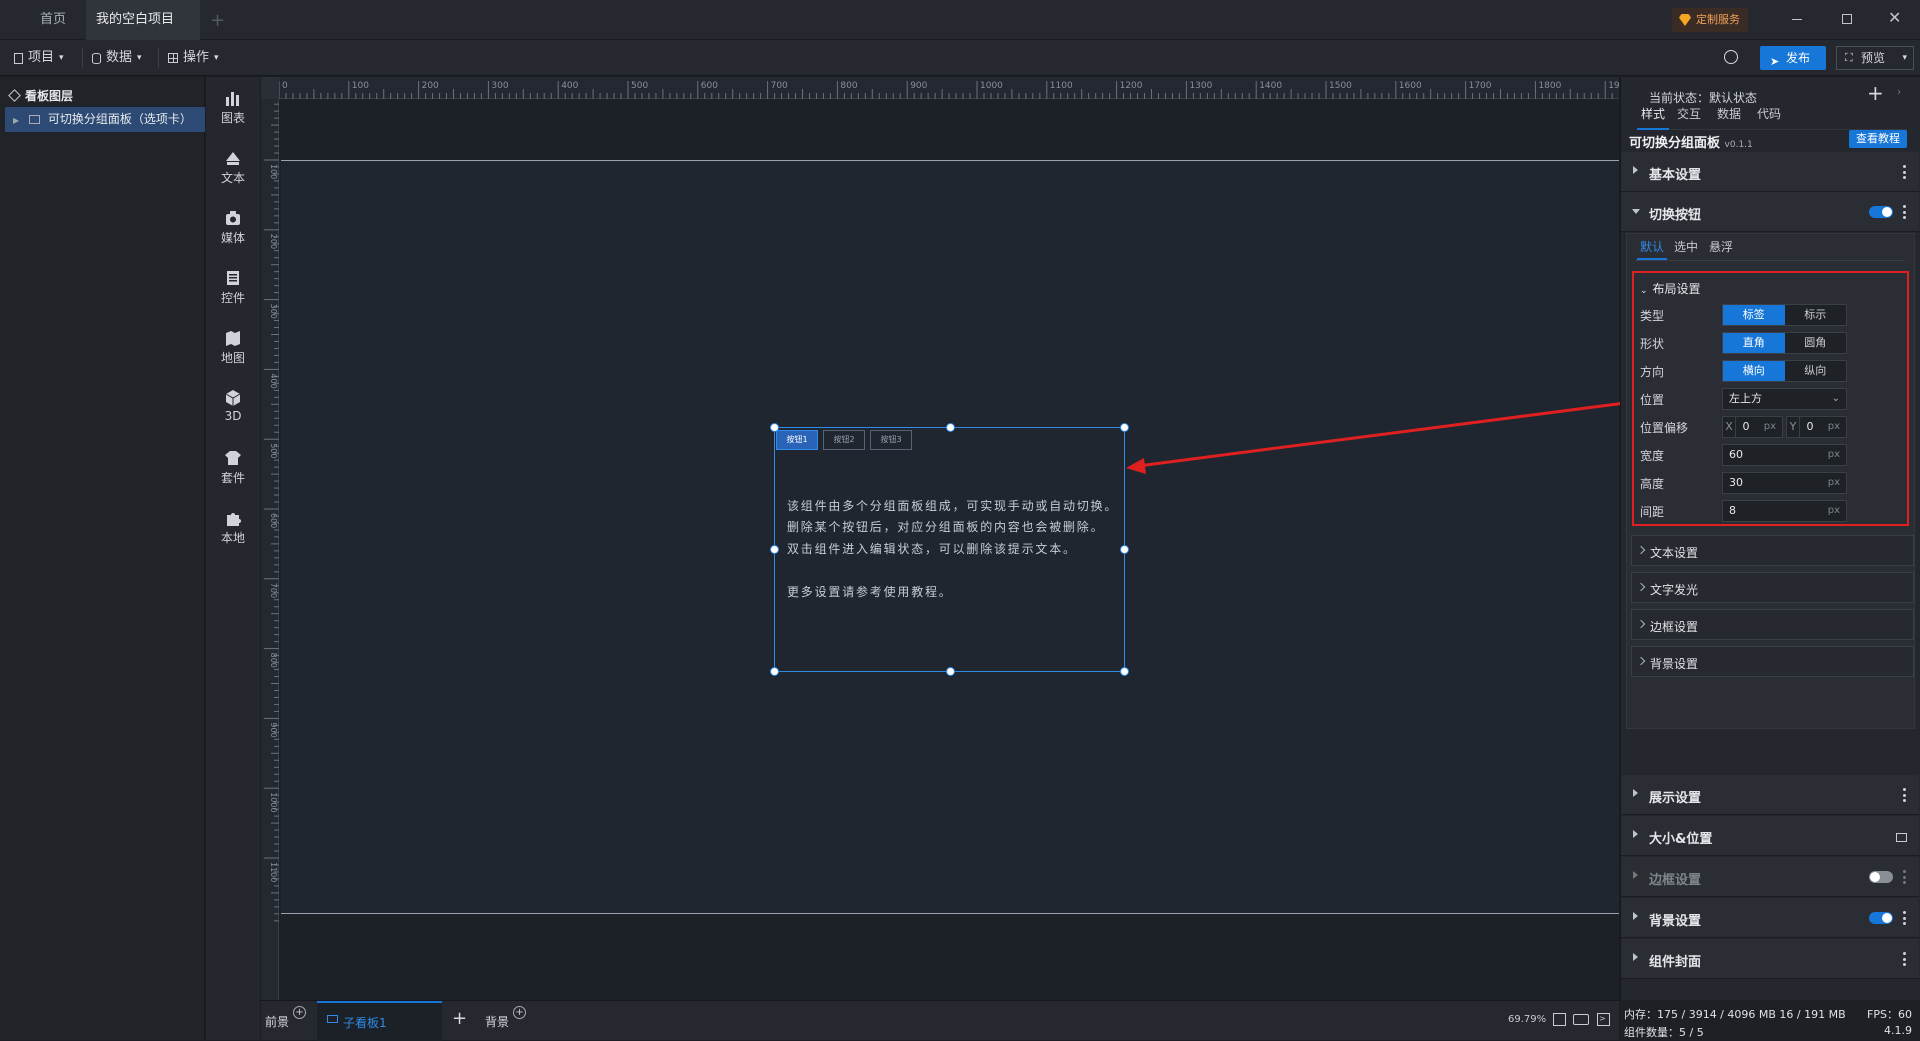 This screenshot has height=1041, width=1920. Describe the element at coordinates (1770, 877) in the screenshot. I see `section-border: 边框设置` at that location.